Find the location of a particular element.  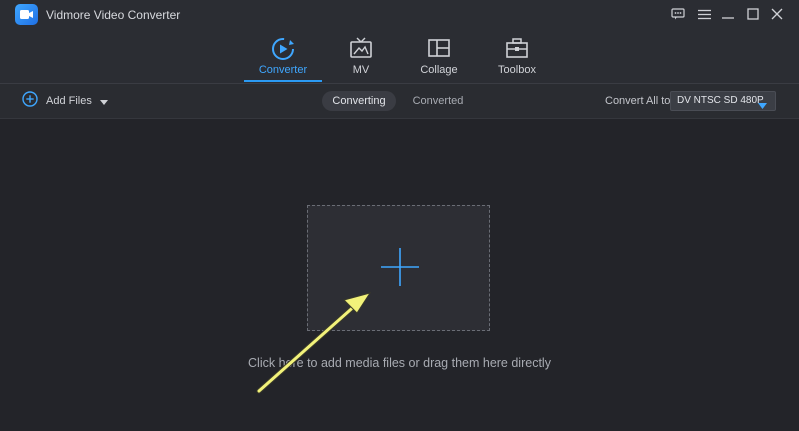

active-tab-indicator is located at coordinates (283, 81).